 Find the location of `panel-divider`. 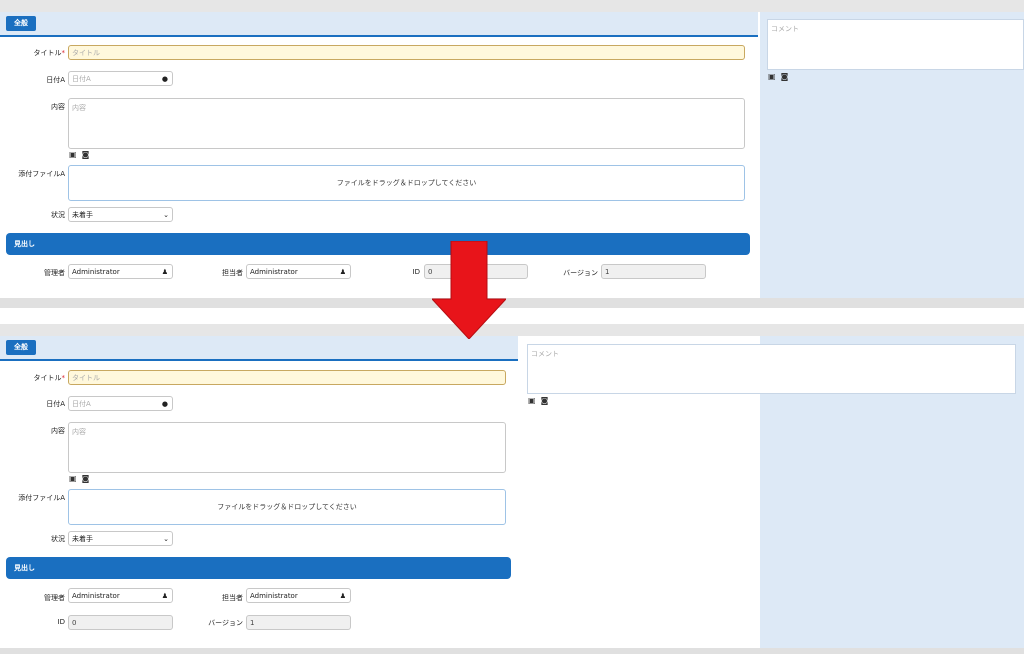

panel-divider is located at coordinates (512, 303).